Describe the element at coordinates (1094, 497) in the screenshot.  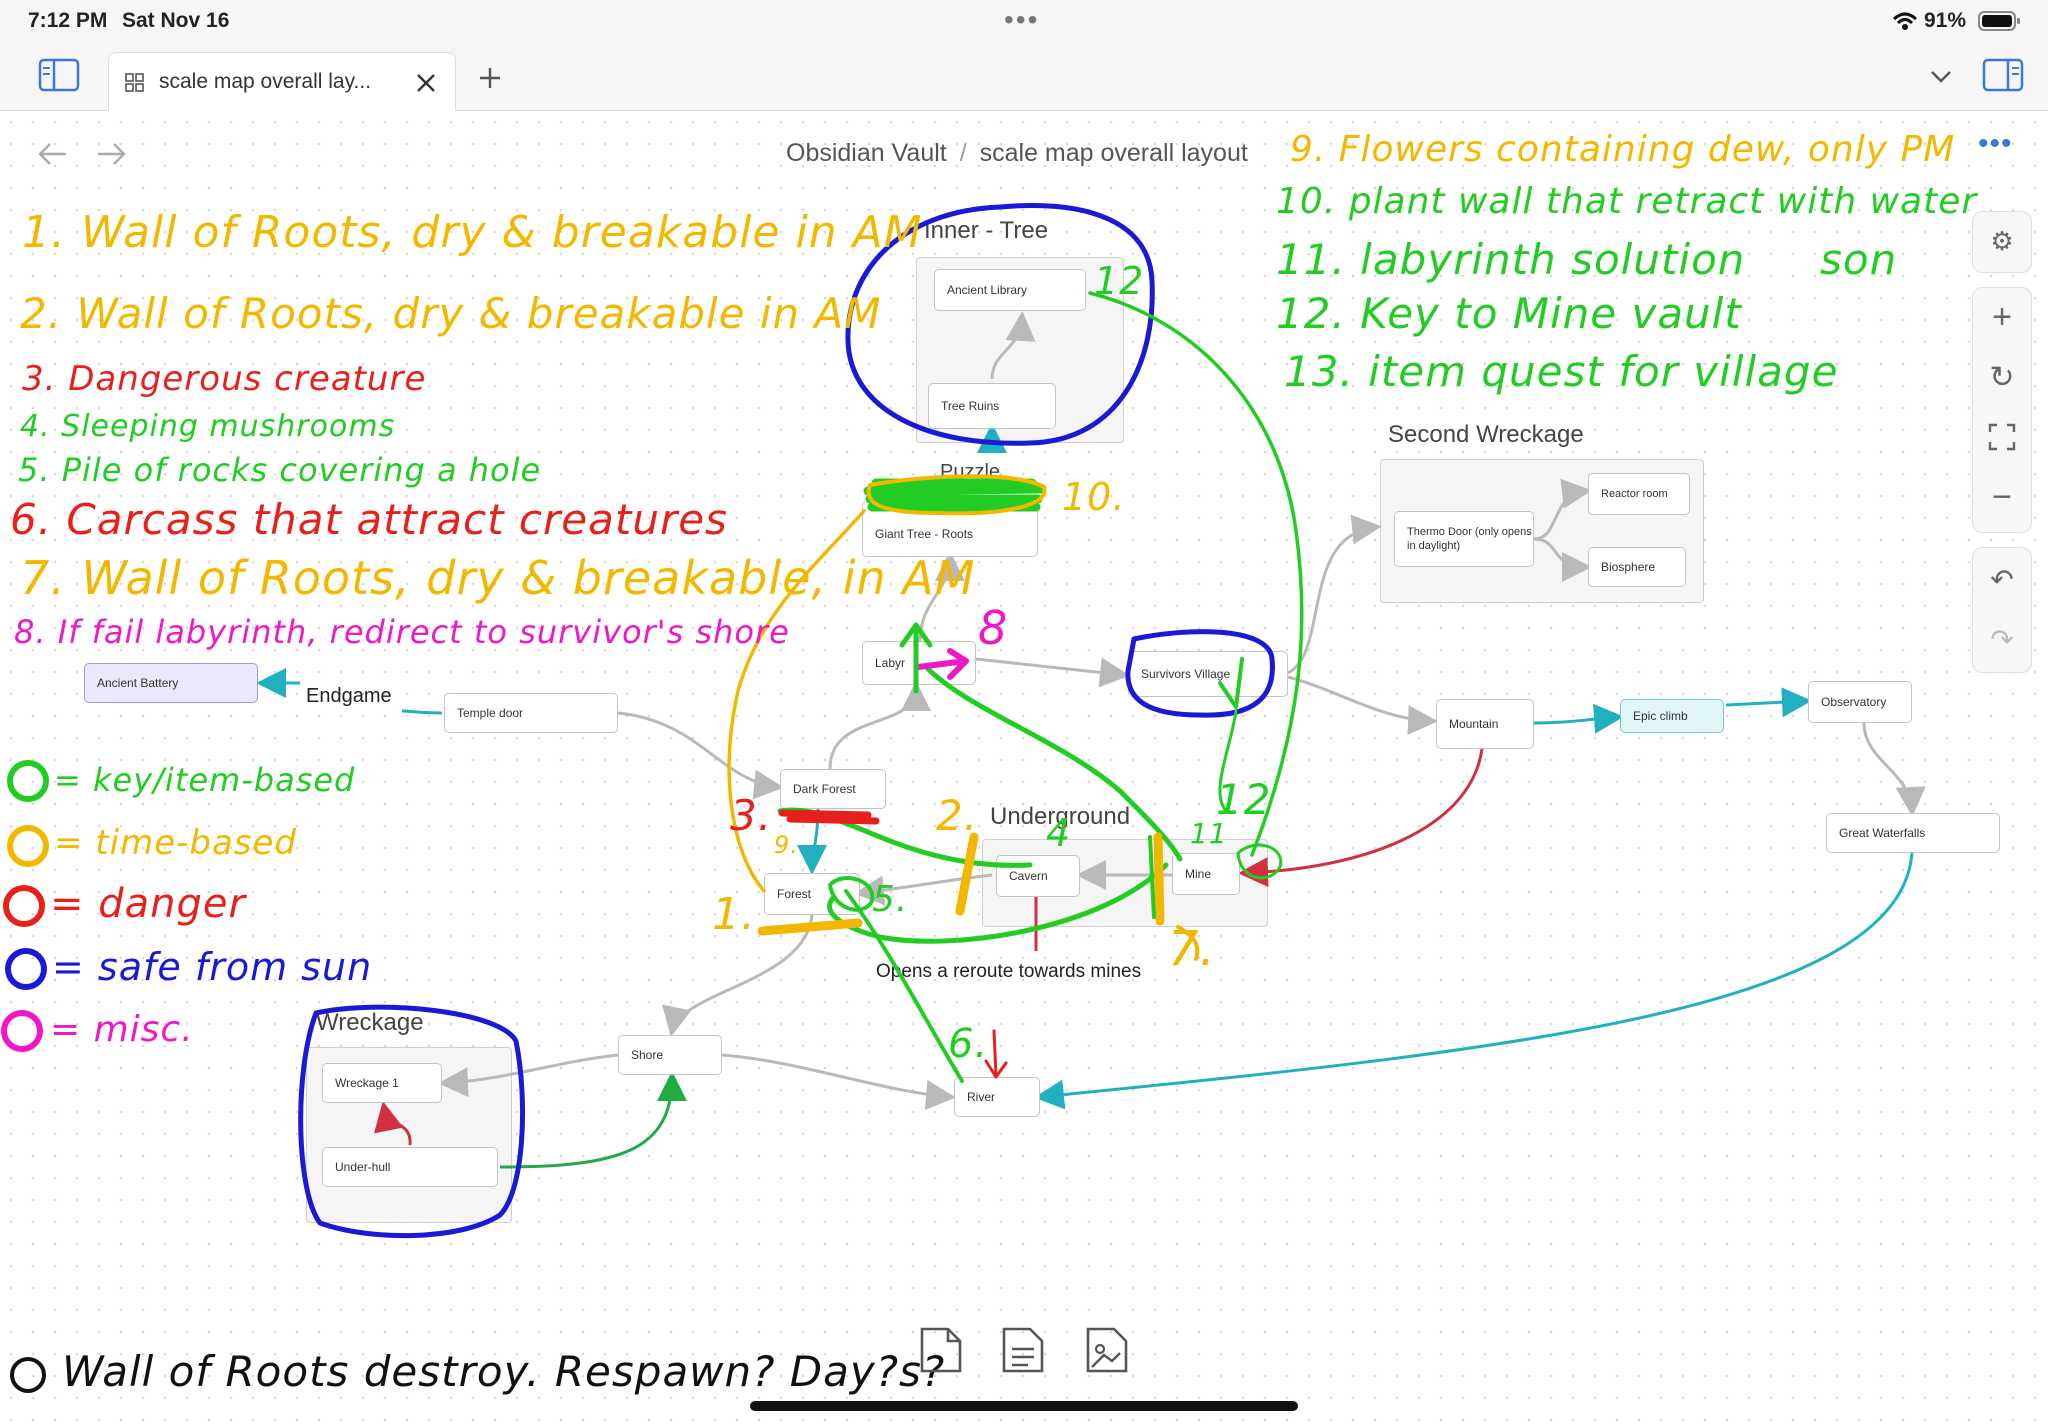
I see `marker-10: 10.` at that location.